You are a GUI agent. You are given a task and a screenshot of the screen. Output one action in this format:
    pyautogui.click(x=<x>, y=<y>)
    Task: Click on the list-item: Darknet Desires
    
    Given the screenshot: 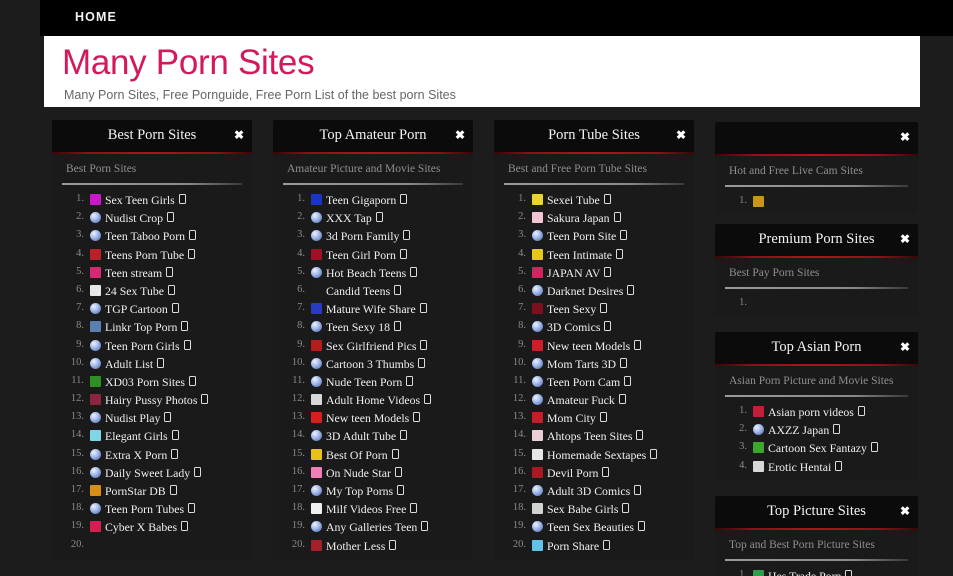 What is the action you would take?
    pyautogui.click(x=594, y=291)
    